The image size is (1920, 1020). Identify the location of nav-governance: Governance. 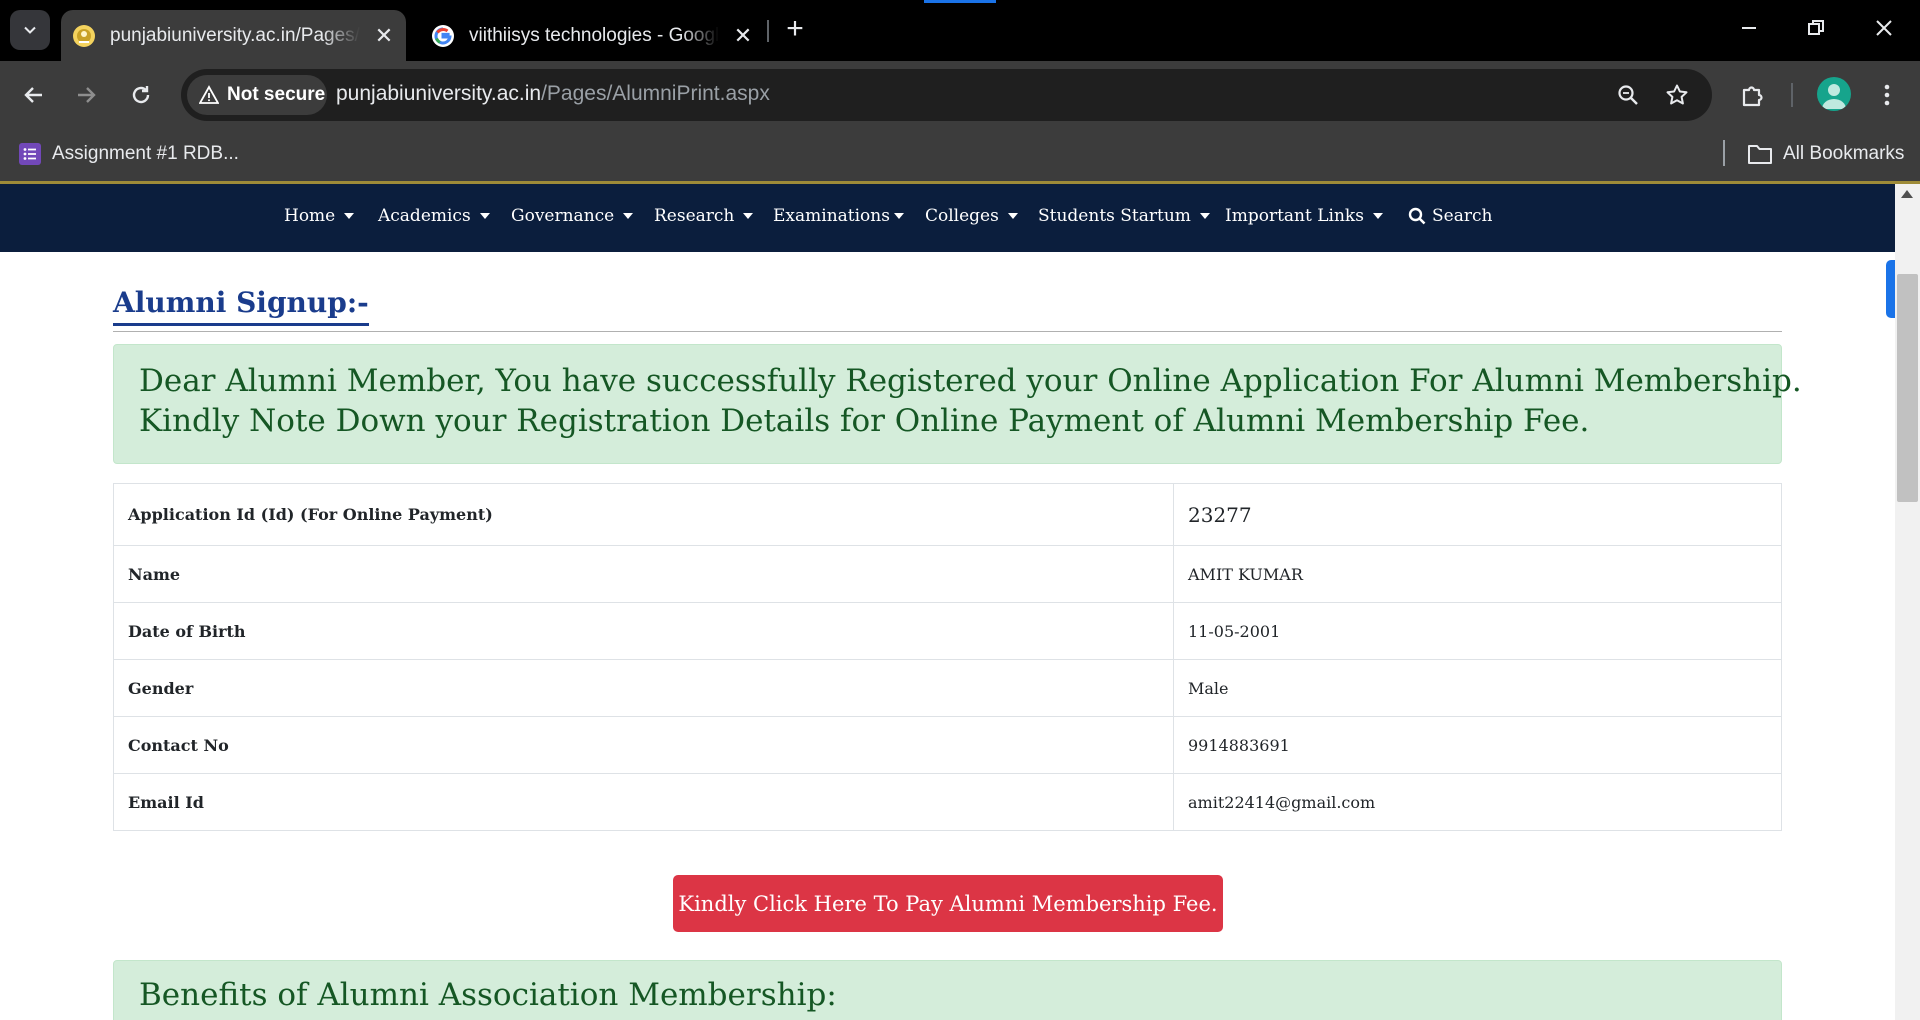
(572, 216).